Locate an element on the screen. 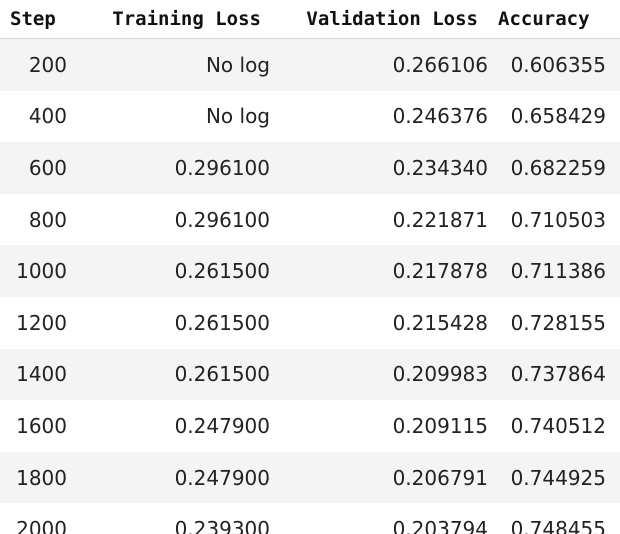 Image resolution: width=620 pixels, height=534 pixels. column-header-accuracy: Accuracy is located at coordinates (554, 19).